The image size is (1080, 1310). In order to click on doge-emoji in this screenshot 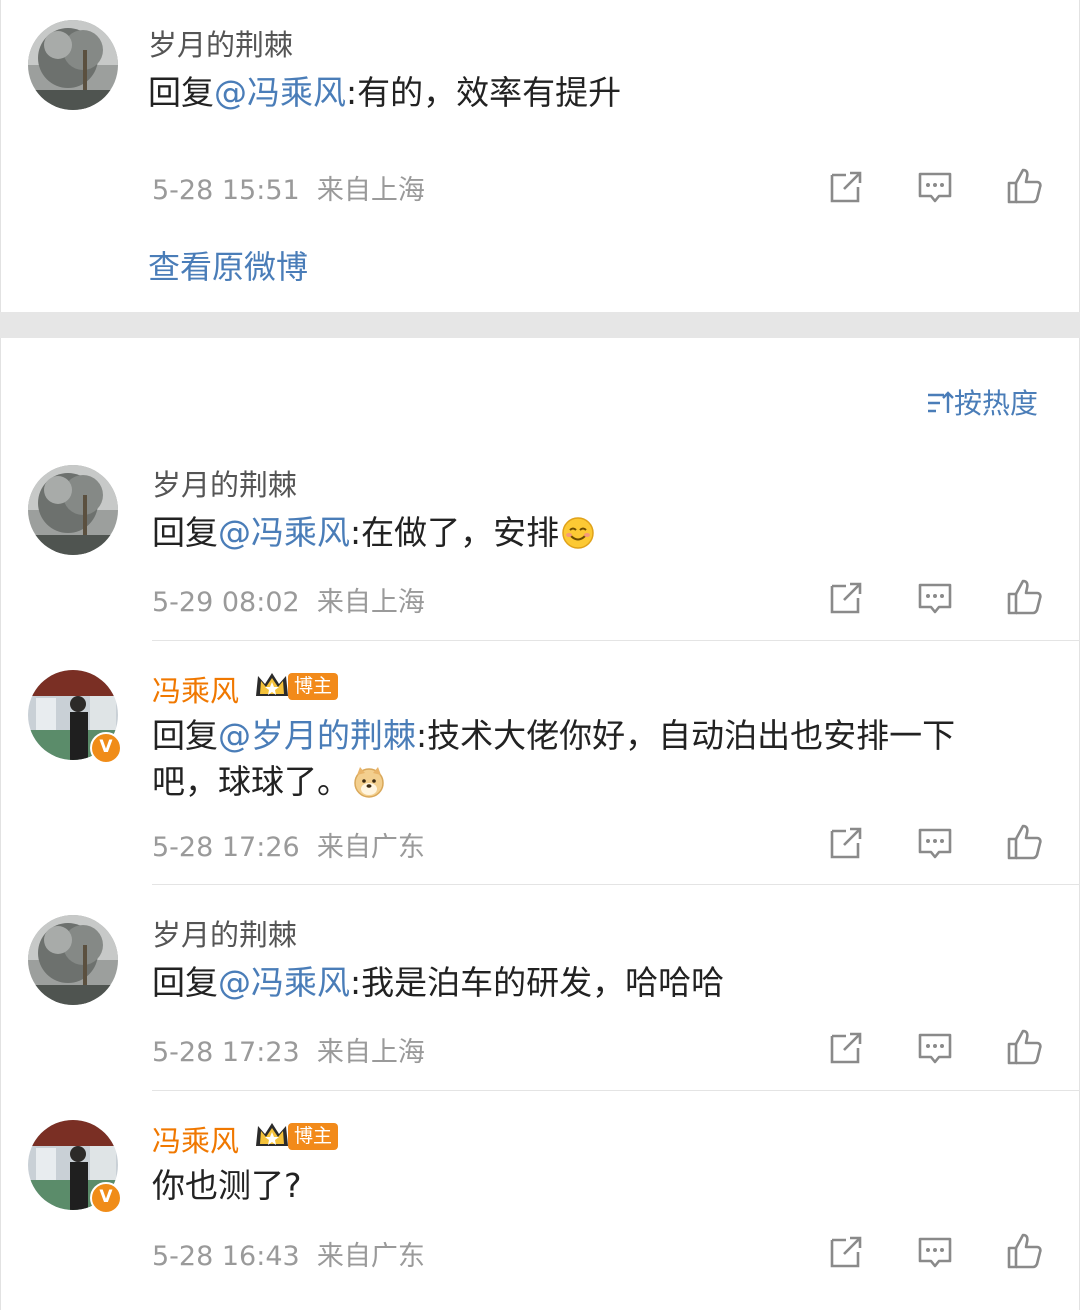, I will do `click(369, 782)`.